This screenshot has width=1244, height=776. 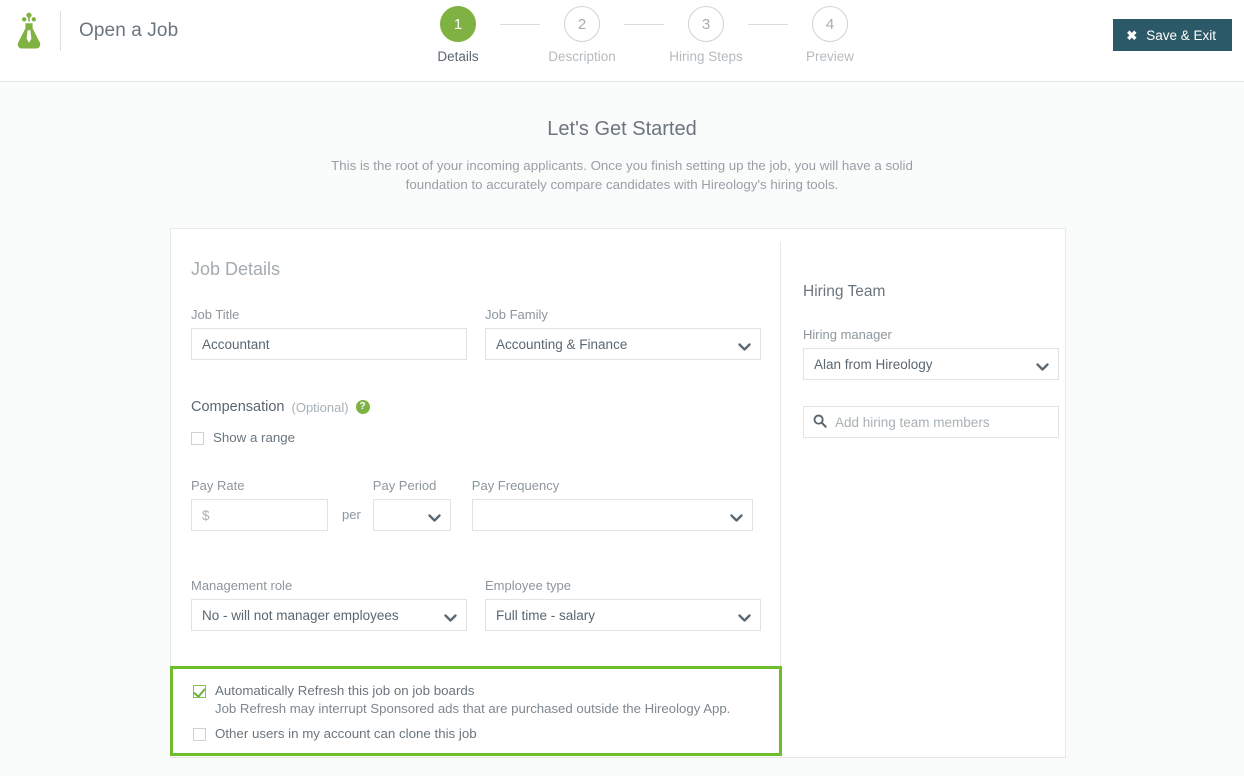 I want to click on employee-type-label: Employee type, so click(x=528, y=585).